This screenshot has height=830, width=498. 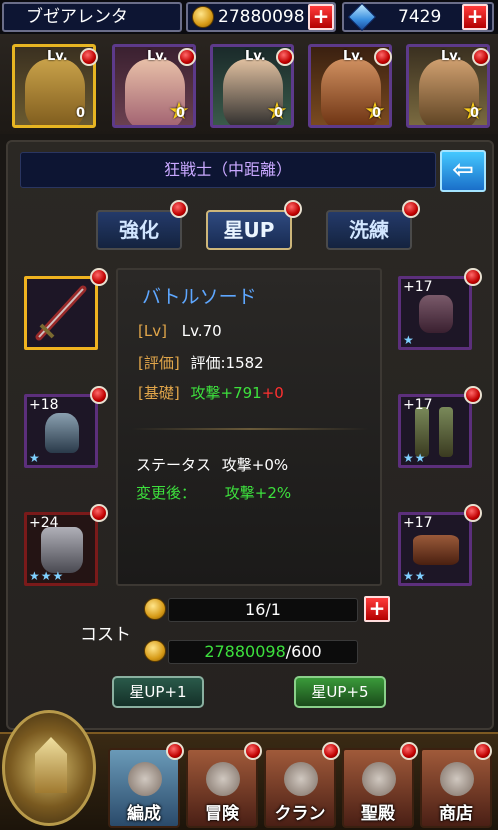 What do you see at coordinates (369, 230) in the screenshot?
I see `tab-refine: 洗練` at bounding box center [369, 230].